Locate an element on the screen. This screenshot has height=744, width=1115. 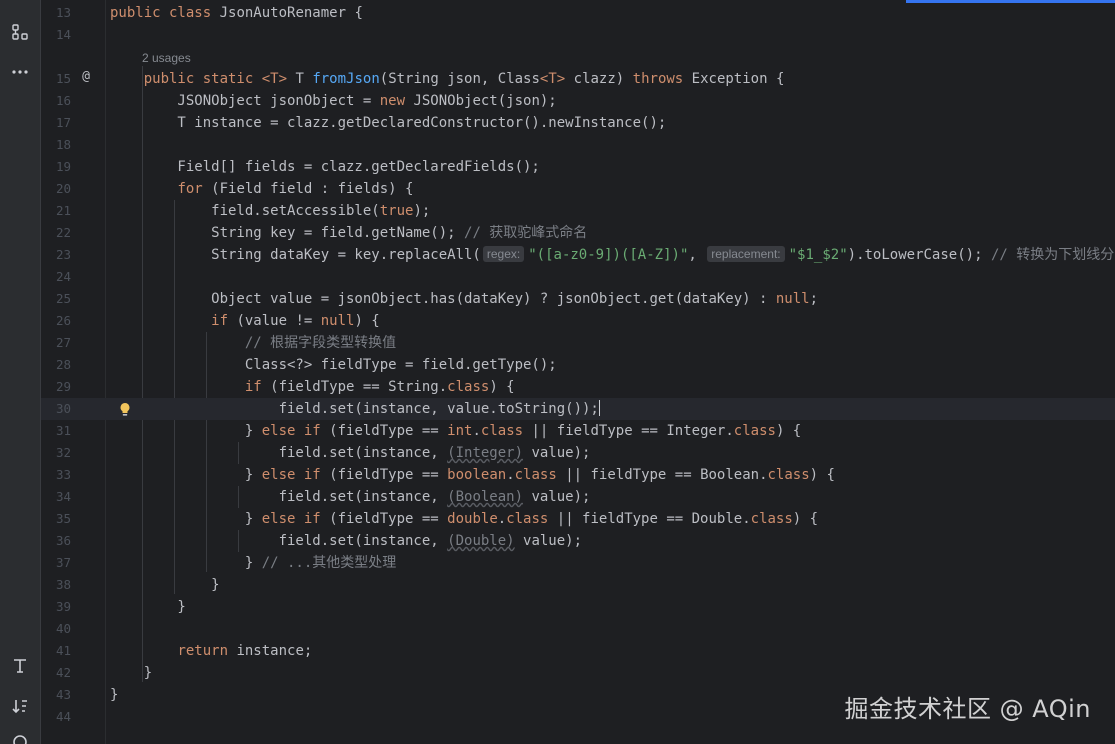
code-line: 38 } is located at coordinates (578, 585).